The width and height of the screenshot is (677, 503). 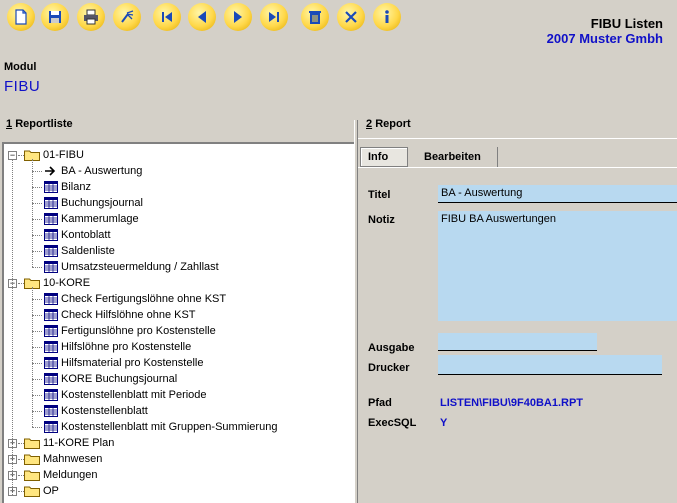 What do you see at coordinates (86, 235) in the screenshot?
I see `tree-report-label: Kontoblatt` at bounding box center [86, 235].